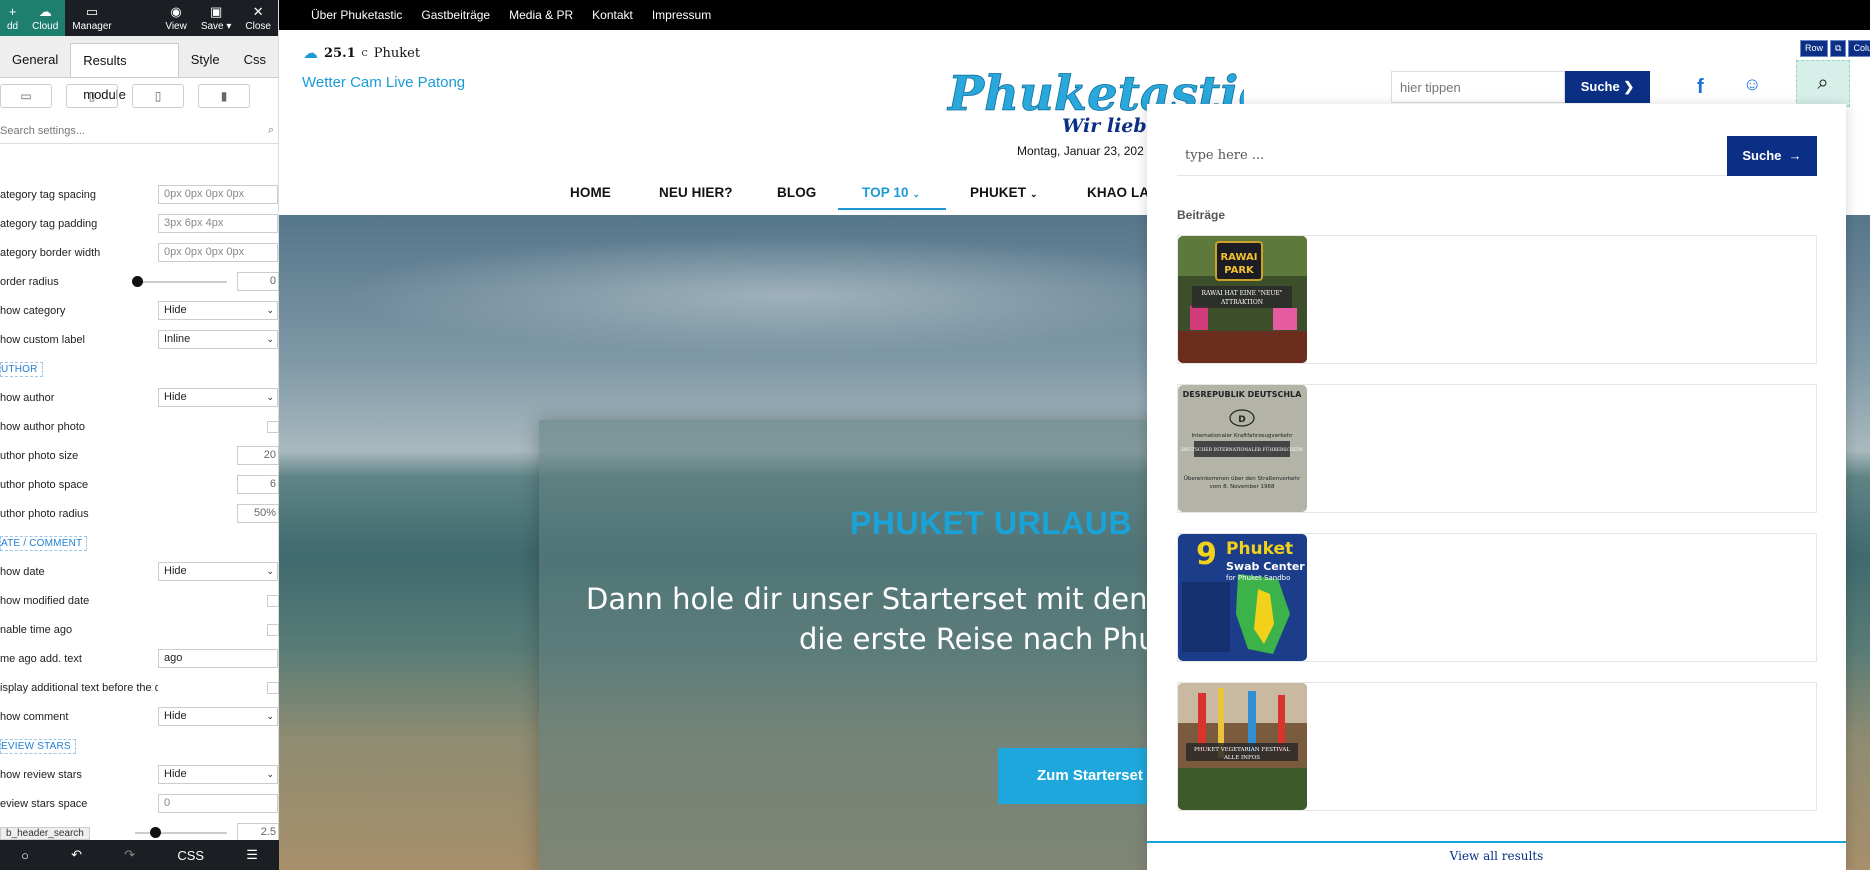 Image resolution: width=1870 pixels, height=870 pixels. What do you see at coordinates (1259, 549) in the screenshot?
I see `thumb-text: Phuket` at bounding box center [1259, 549].